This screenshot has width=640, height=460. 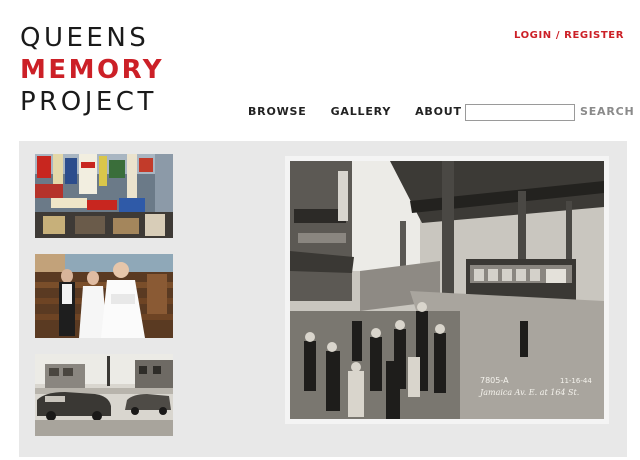 I want to click on gallery-thumbnail-storefronts, so click(x=104, y=196).